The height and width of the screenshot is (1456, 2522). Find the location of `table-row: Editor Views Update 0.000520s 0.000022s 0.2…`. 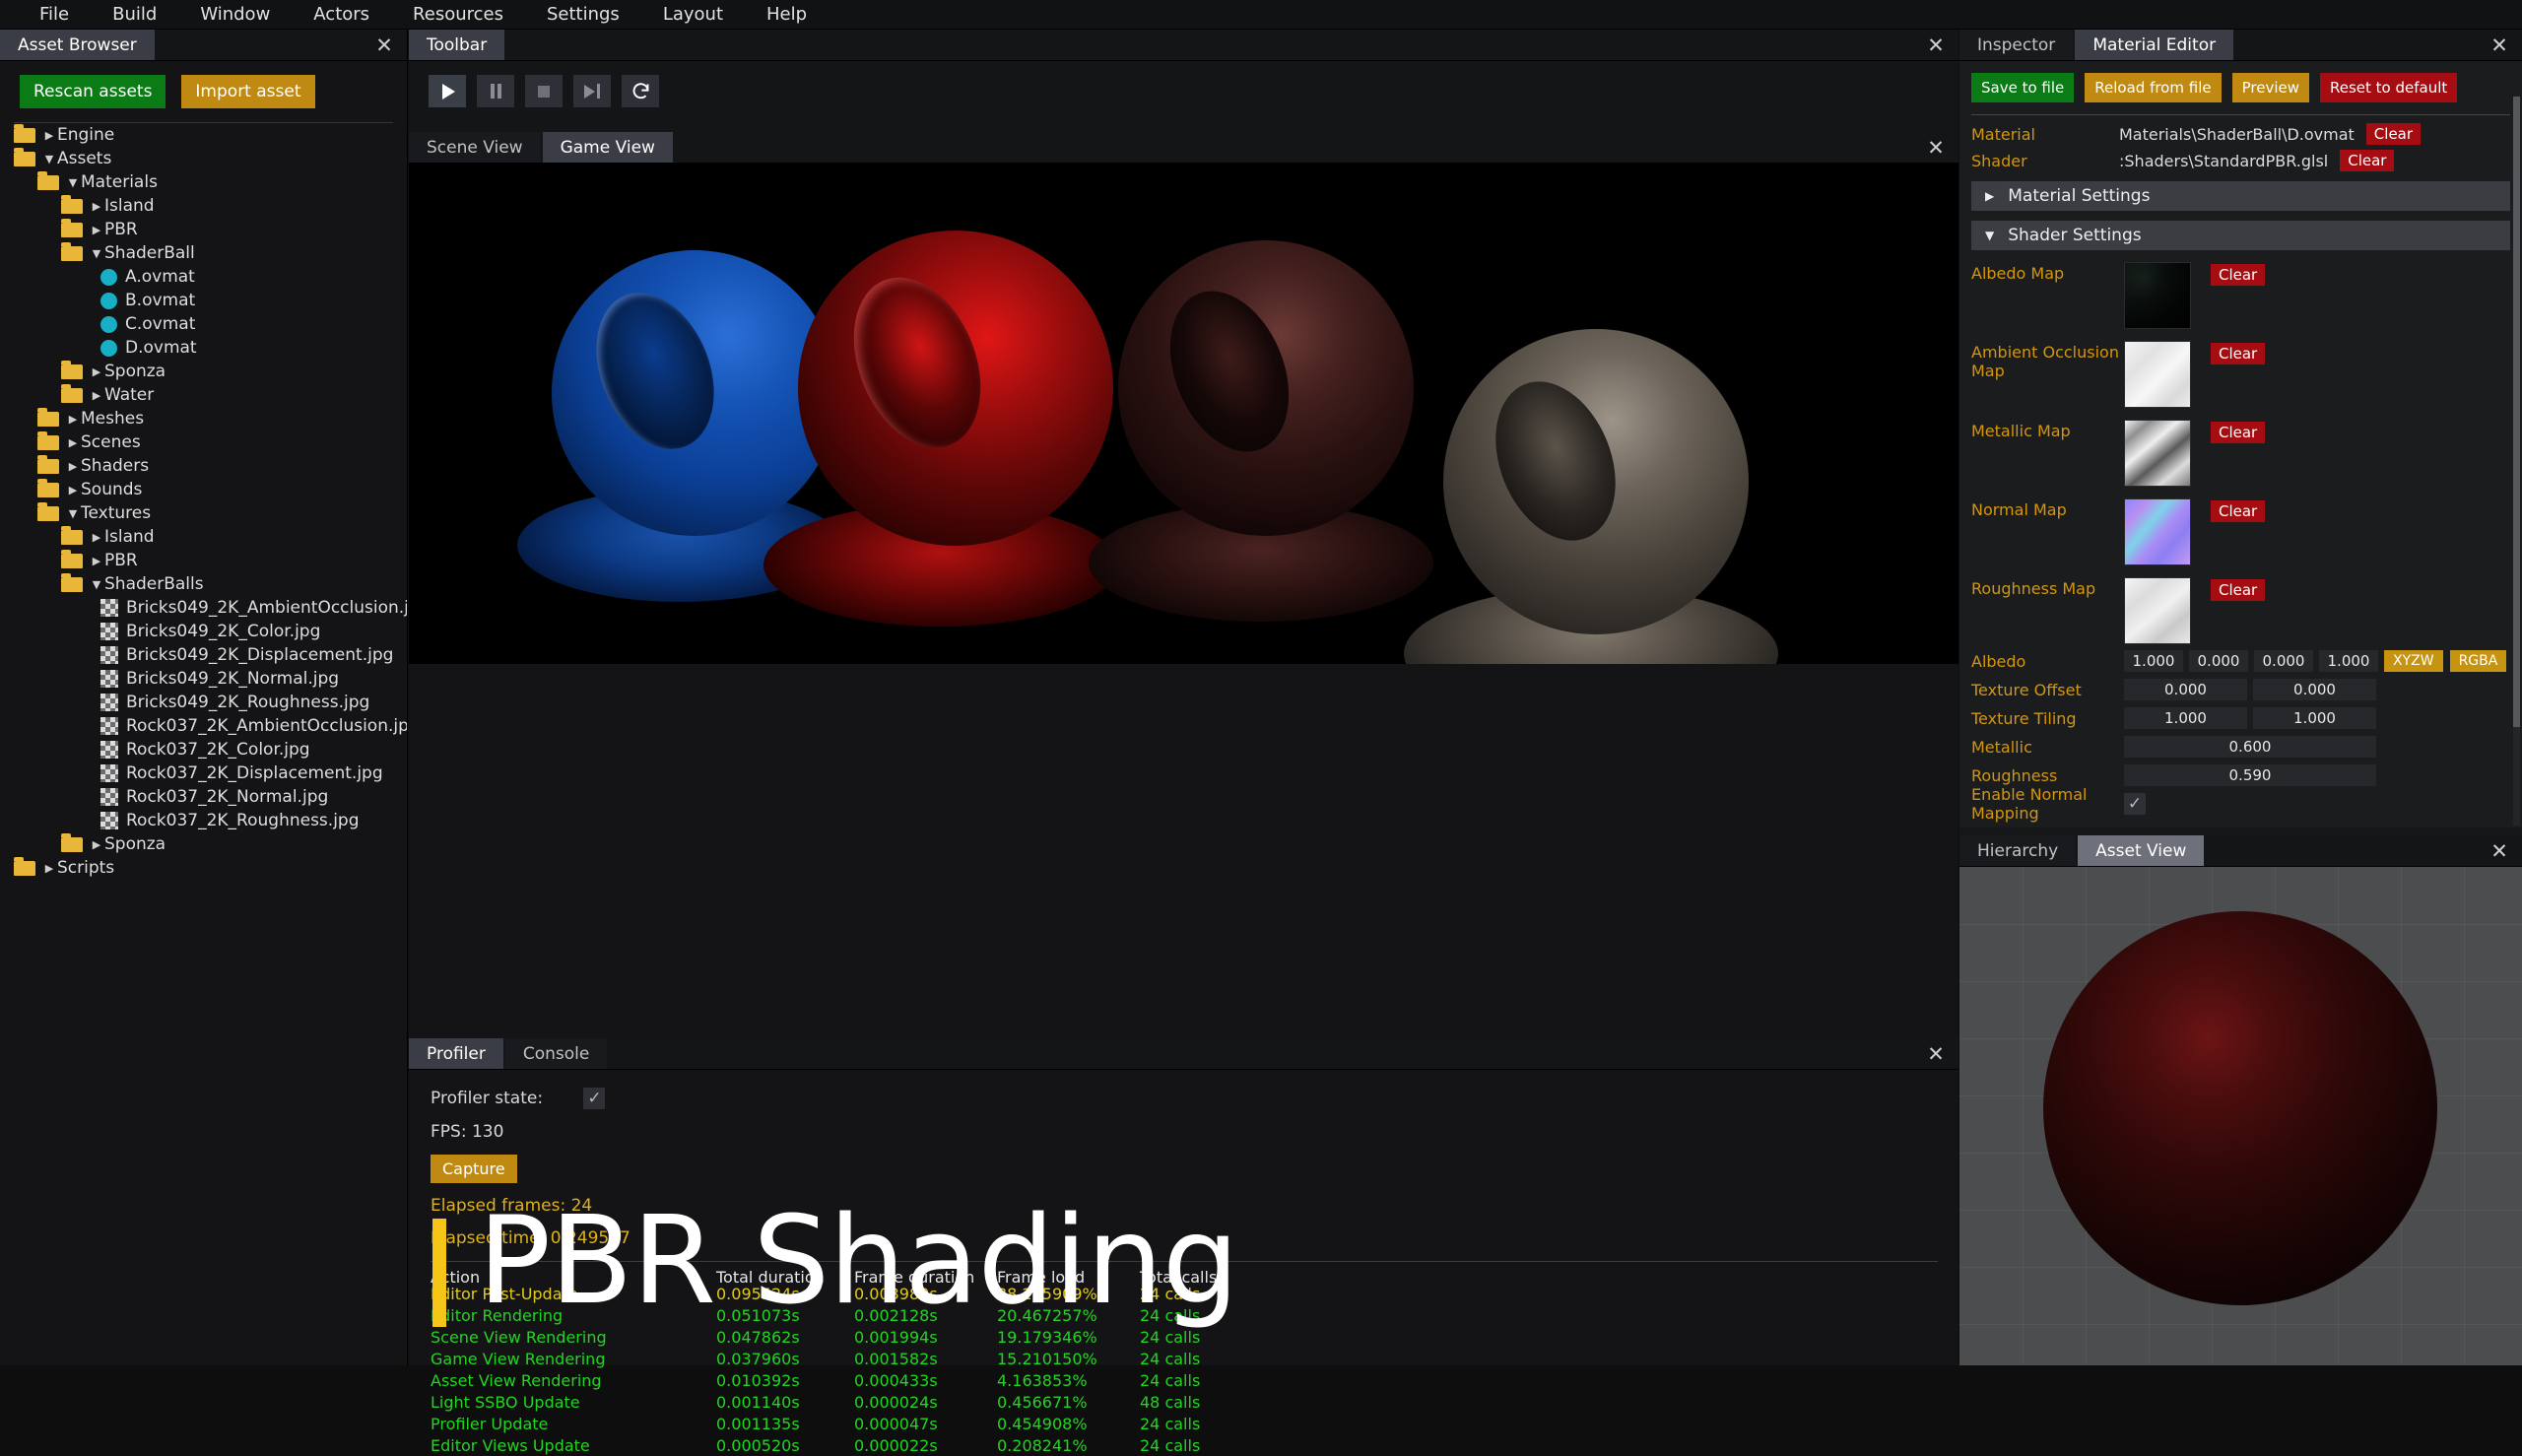

table-row: Editor Views Update 0.000520s 0.000022s 0.2… is located at coordinates (1184, 1445).